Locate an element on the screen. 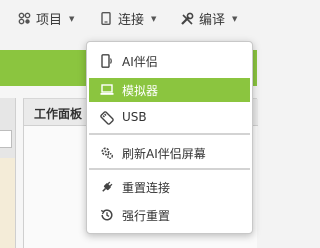 This screenshot has height=248, width=320. puzzle-icon is located at coordinates (24, 19).